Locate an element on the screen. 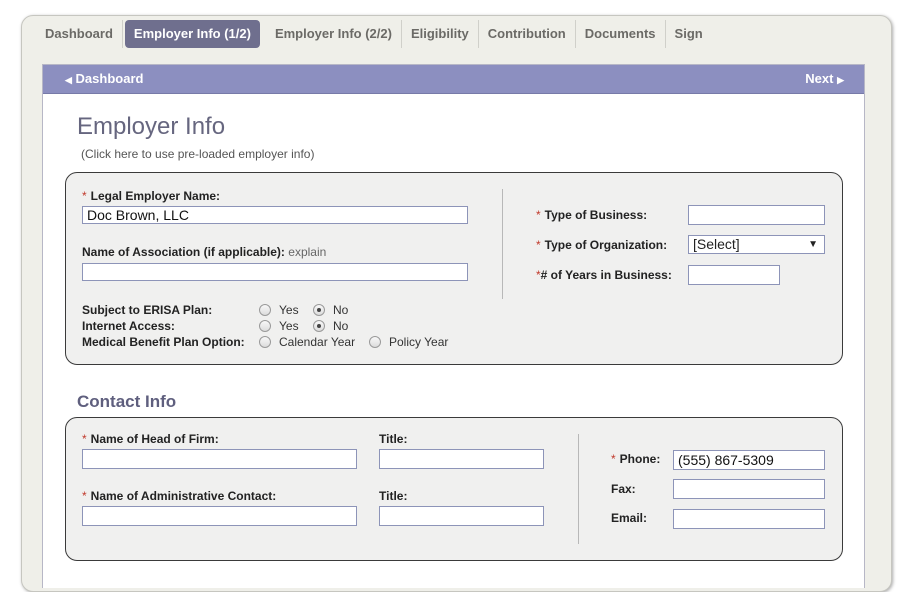 The width and height of the screenshot is (917, 592). contact-info-heading: Contact Info is located at coordinates (127, 401).